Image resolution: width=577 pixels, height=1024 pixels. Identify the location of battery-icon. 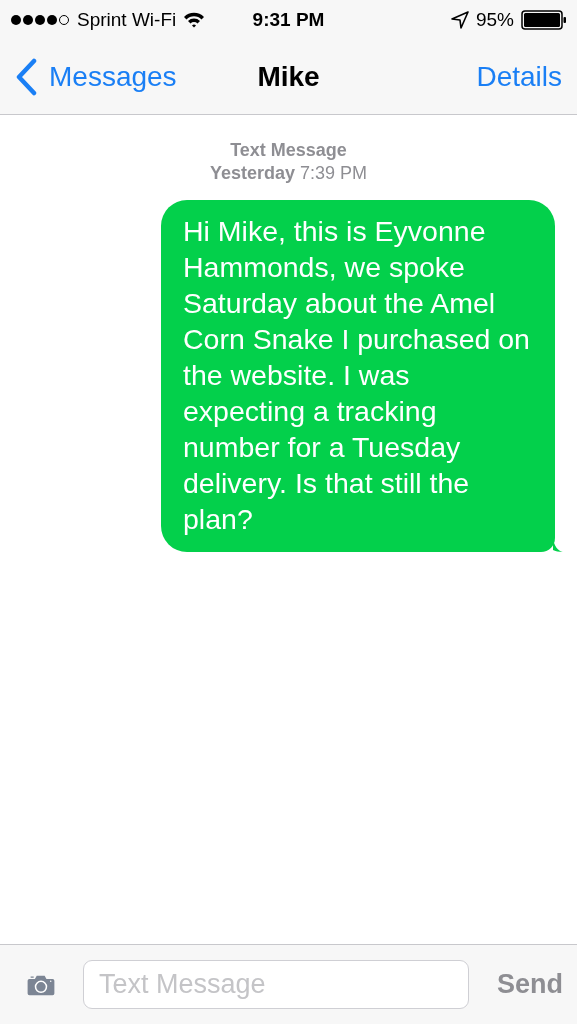
(544, 20).